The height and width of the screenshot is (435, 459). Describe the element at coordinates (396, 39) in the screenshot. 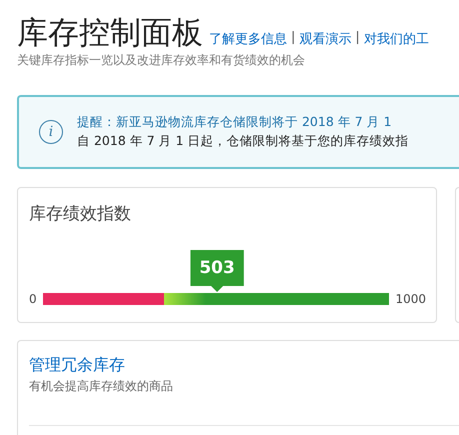

I see `header-link: 对我们的工` at that location.